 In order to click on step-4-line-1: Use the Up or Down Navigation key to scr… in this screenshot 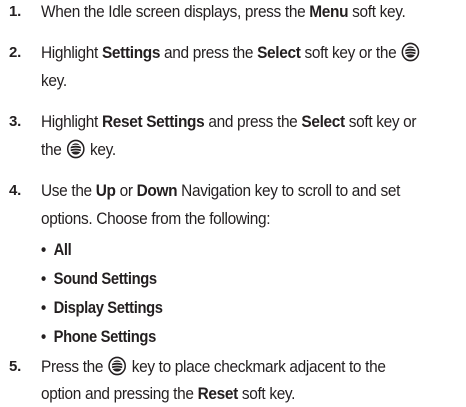, I will do `click(221, 191)`.